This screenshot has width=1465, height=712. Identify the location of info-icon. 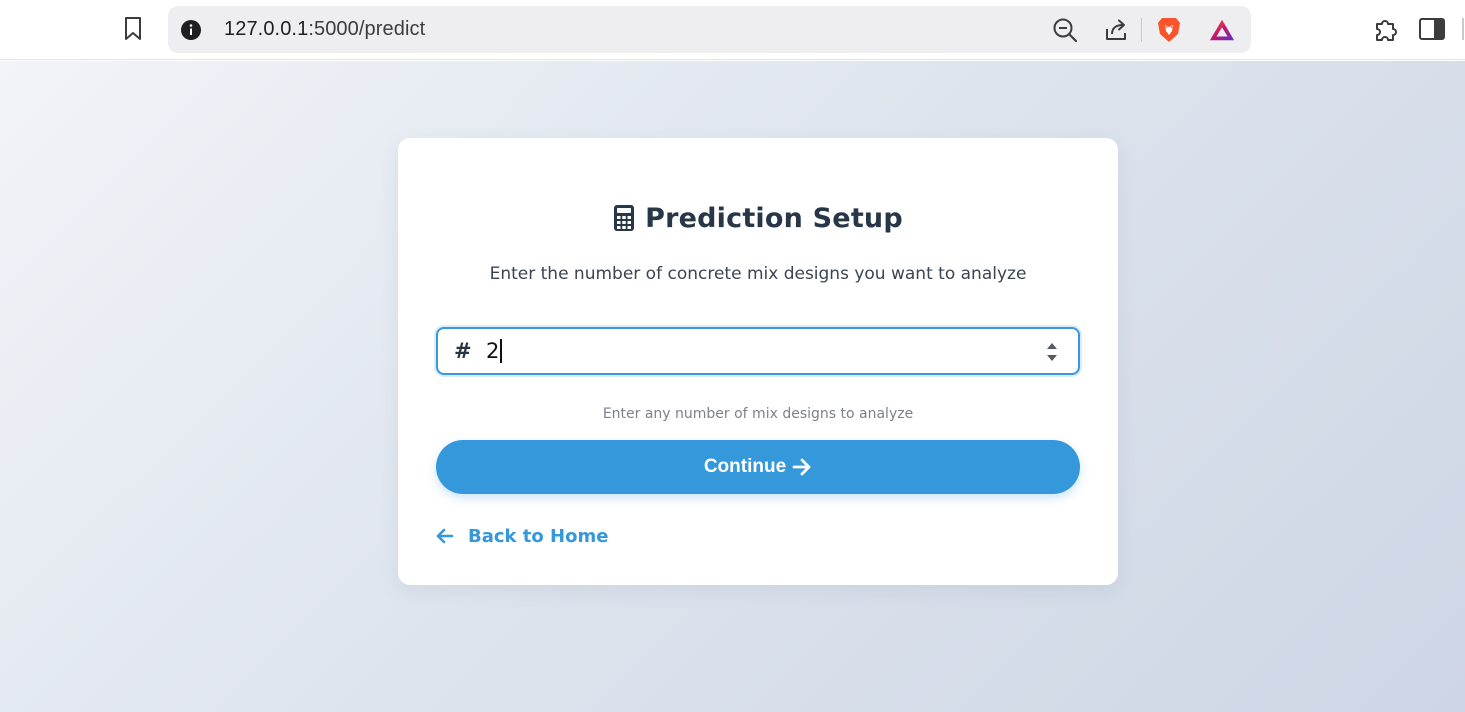
(191, 30).